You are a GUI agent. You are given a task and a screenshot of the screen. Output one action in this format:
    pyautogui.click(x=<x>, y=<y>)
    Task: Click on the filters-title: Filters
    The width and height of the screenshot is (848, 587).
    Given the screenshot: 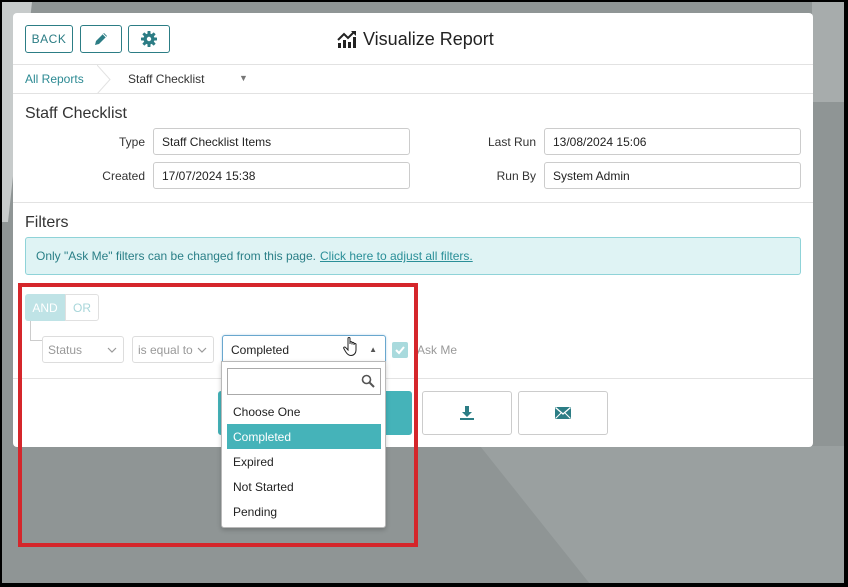 What is the action you would take?
    pyautogui.click(x=47, y=222)
    